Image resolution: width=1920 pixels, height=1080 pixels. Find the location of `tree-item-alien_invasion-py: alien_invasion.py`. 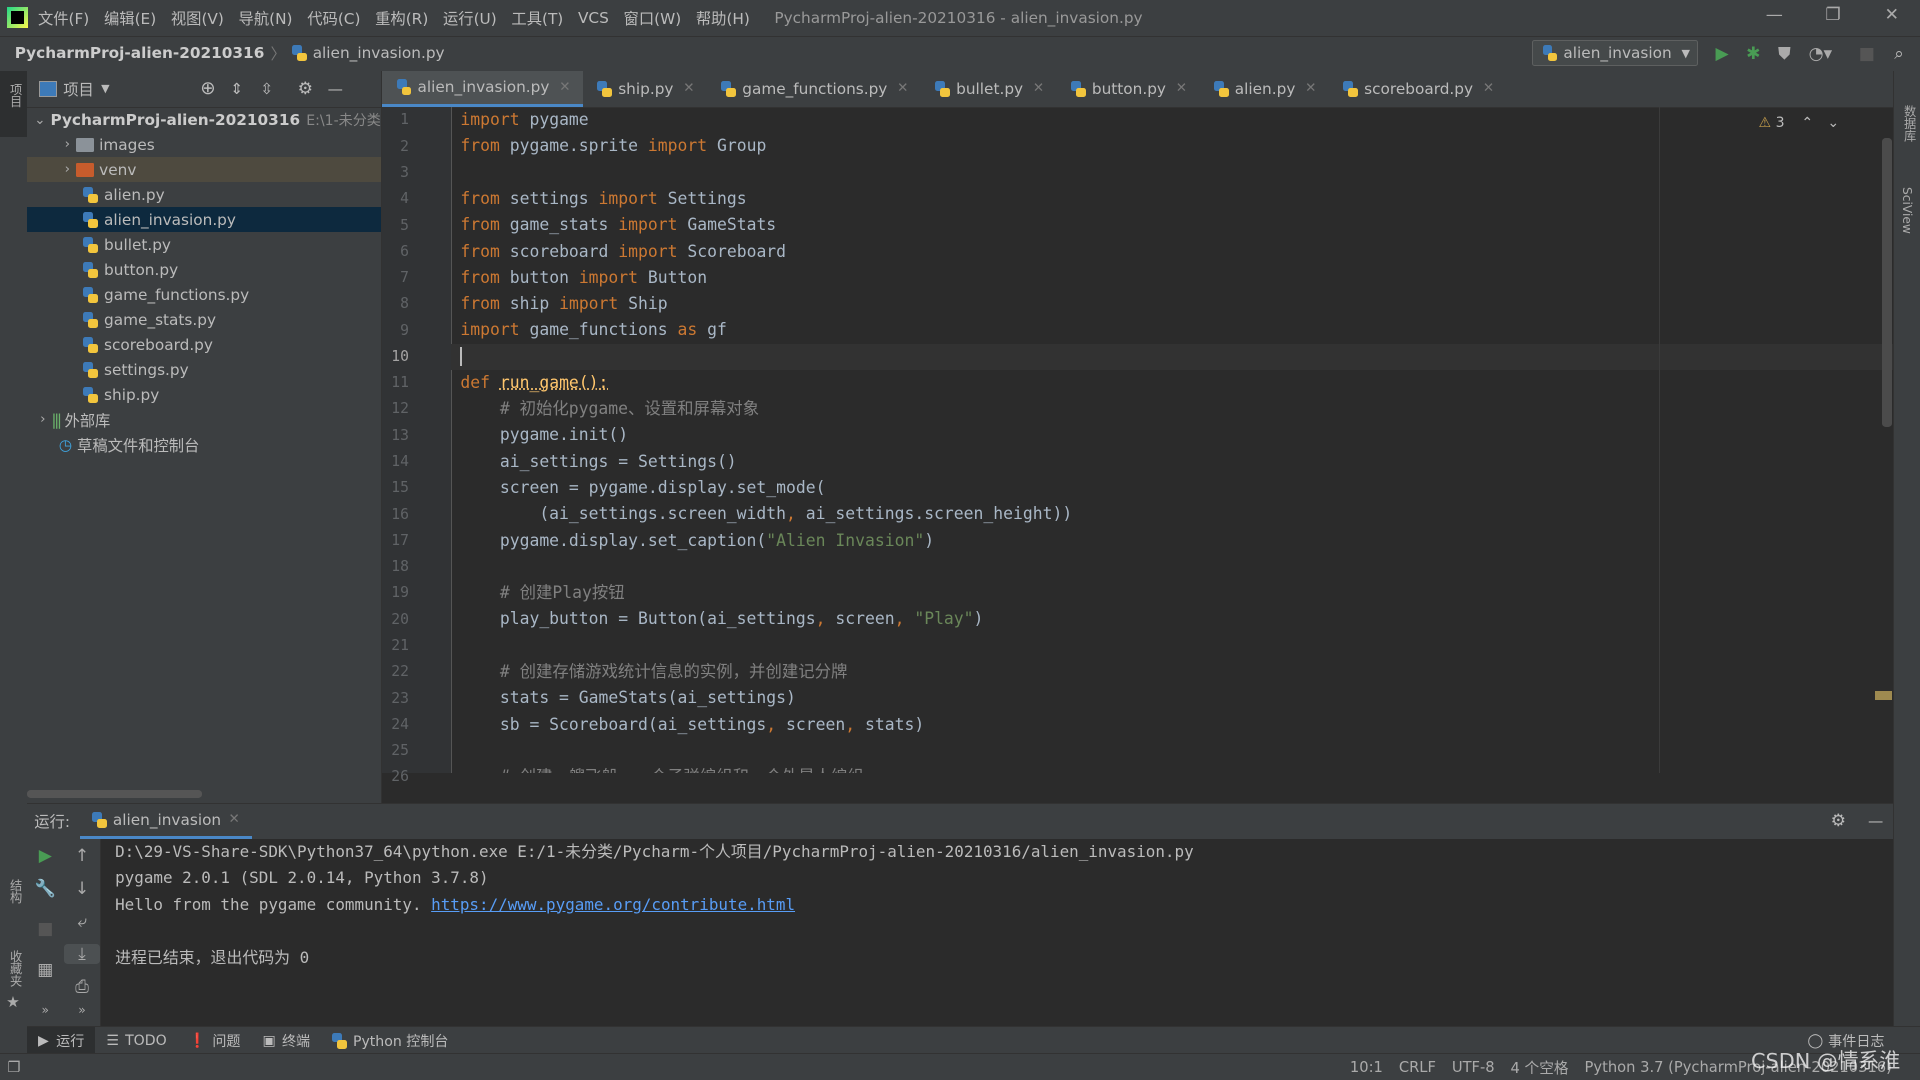

tree-item-alien_invasion-py: alien_invasion.py is located at coordinates (203, 220).